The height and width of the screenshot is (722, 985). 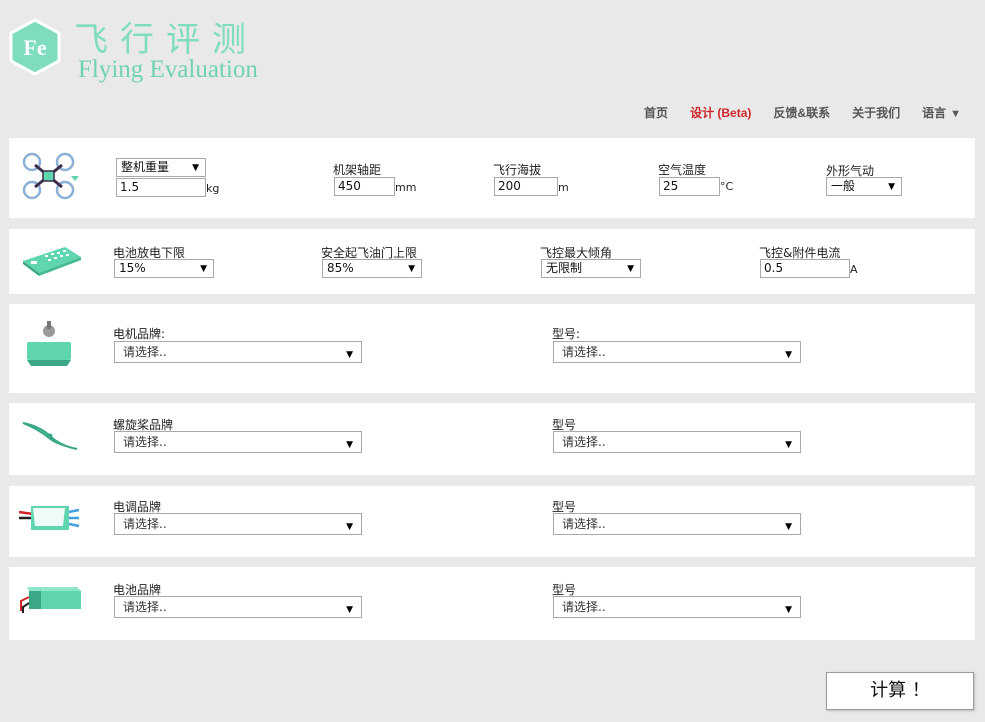 What do you see at coordinates (591, 268) in the screenshot?
I see `tilt-select: 无限制` at bounding box center [591, 268].